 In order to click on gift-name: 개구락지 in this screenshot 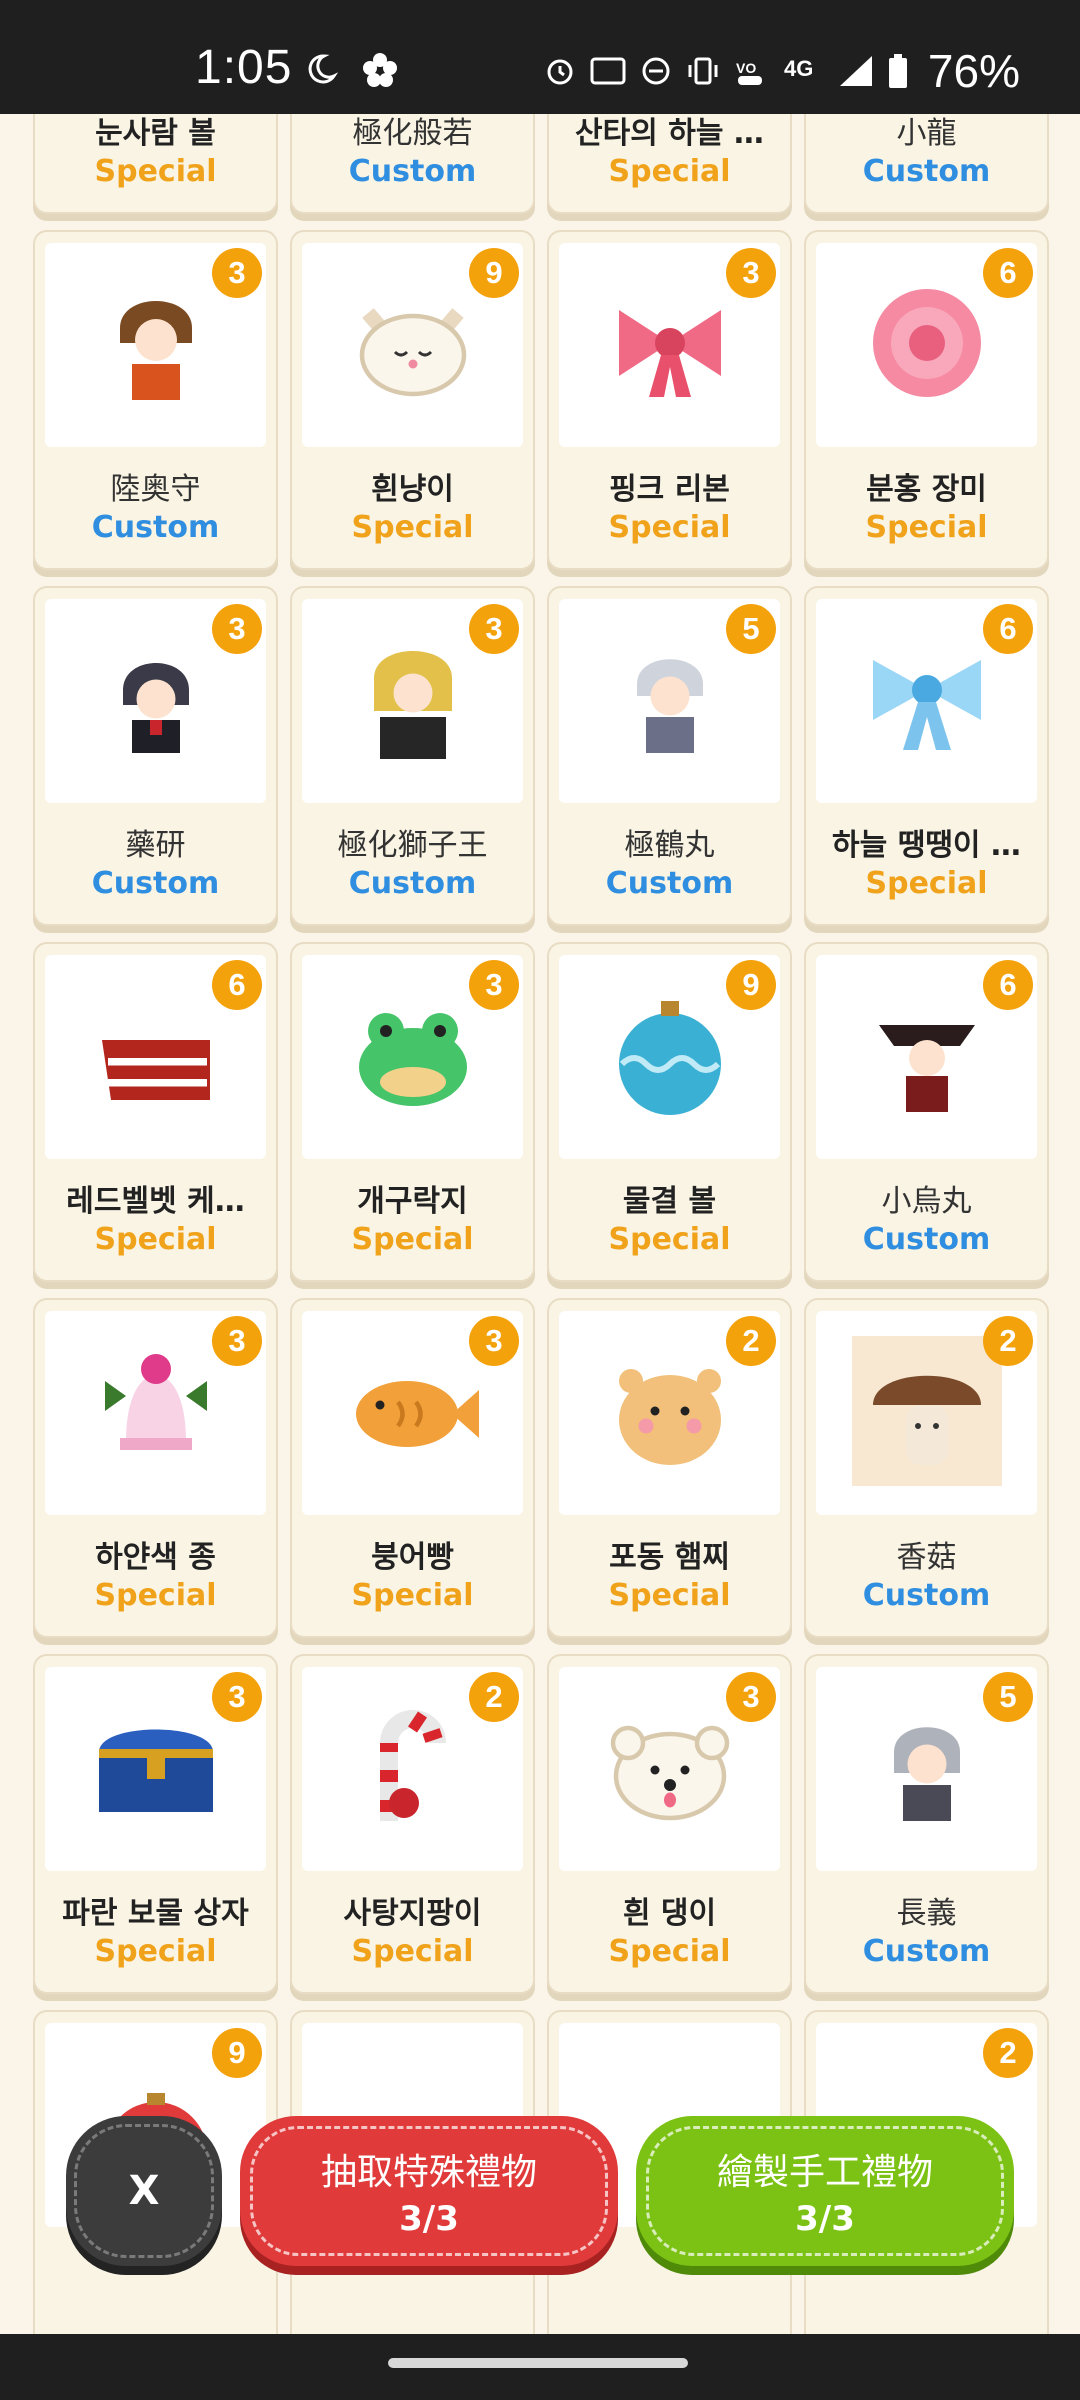, I will do `click(412, 1201)`.